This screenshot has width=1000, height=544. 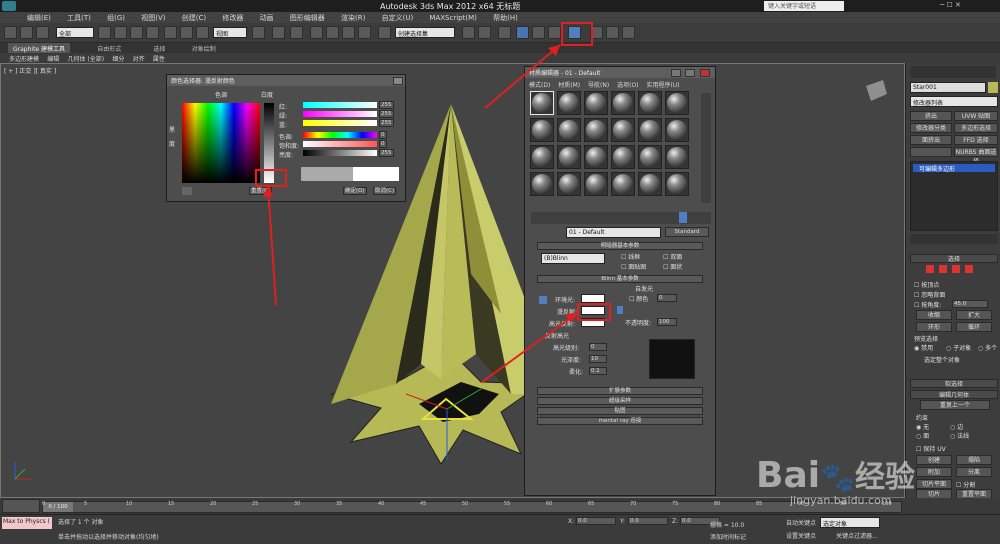 What do you see at coordinates (594, 312) in the screenshot?
I see `annotation-box-diffuse` at bounding box center [594, 312].